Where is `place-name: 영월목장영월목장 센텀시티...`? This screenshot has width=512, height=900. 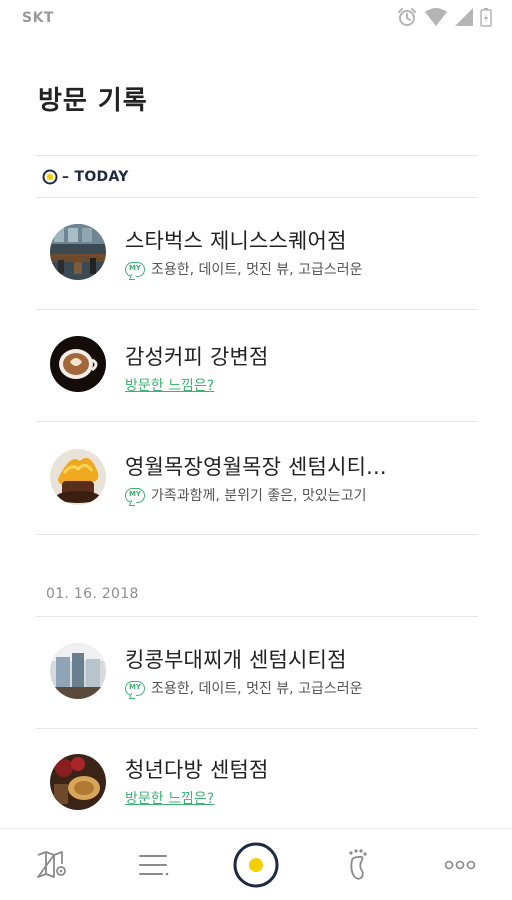 place-name: 영월목장영월목장 센텀시티... is located at coordinates (256, 467).